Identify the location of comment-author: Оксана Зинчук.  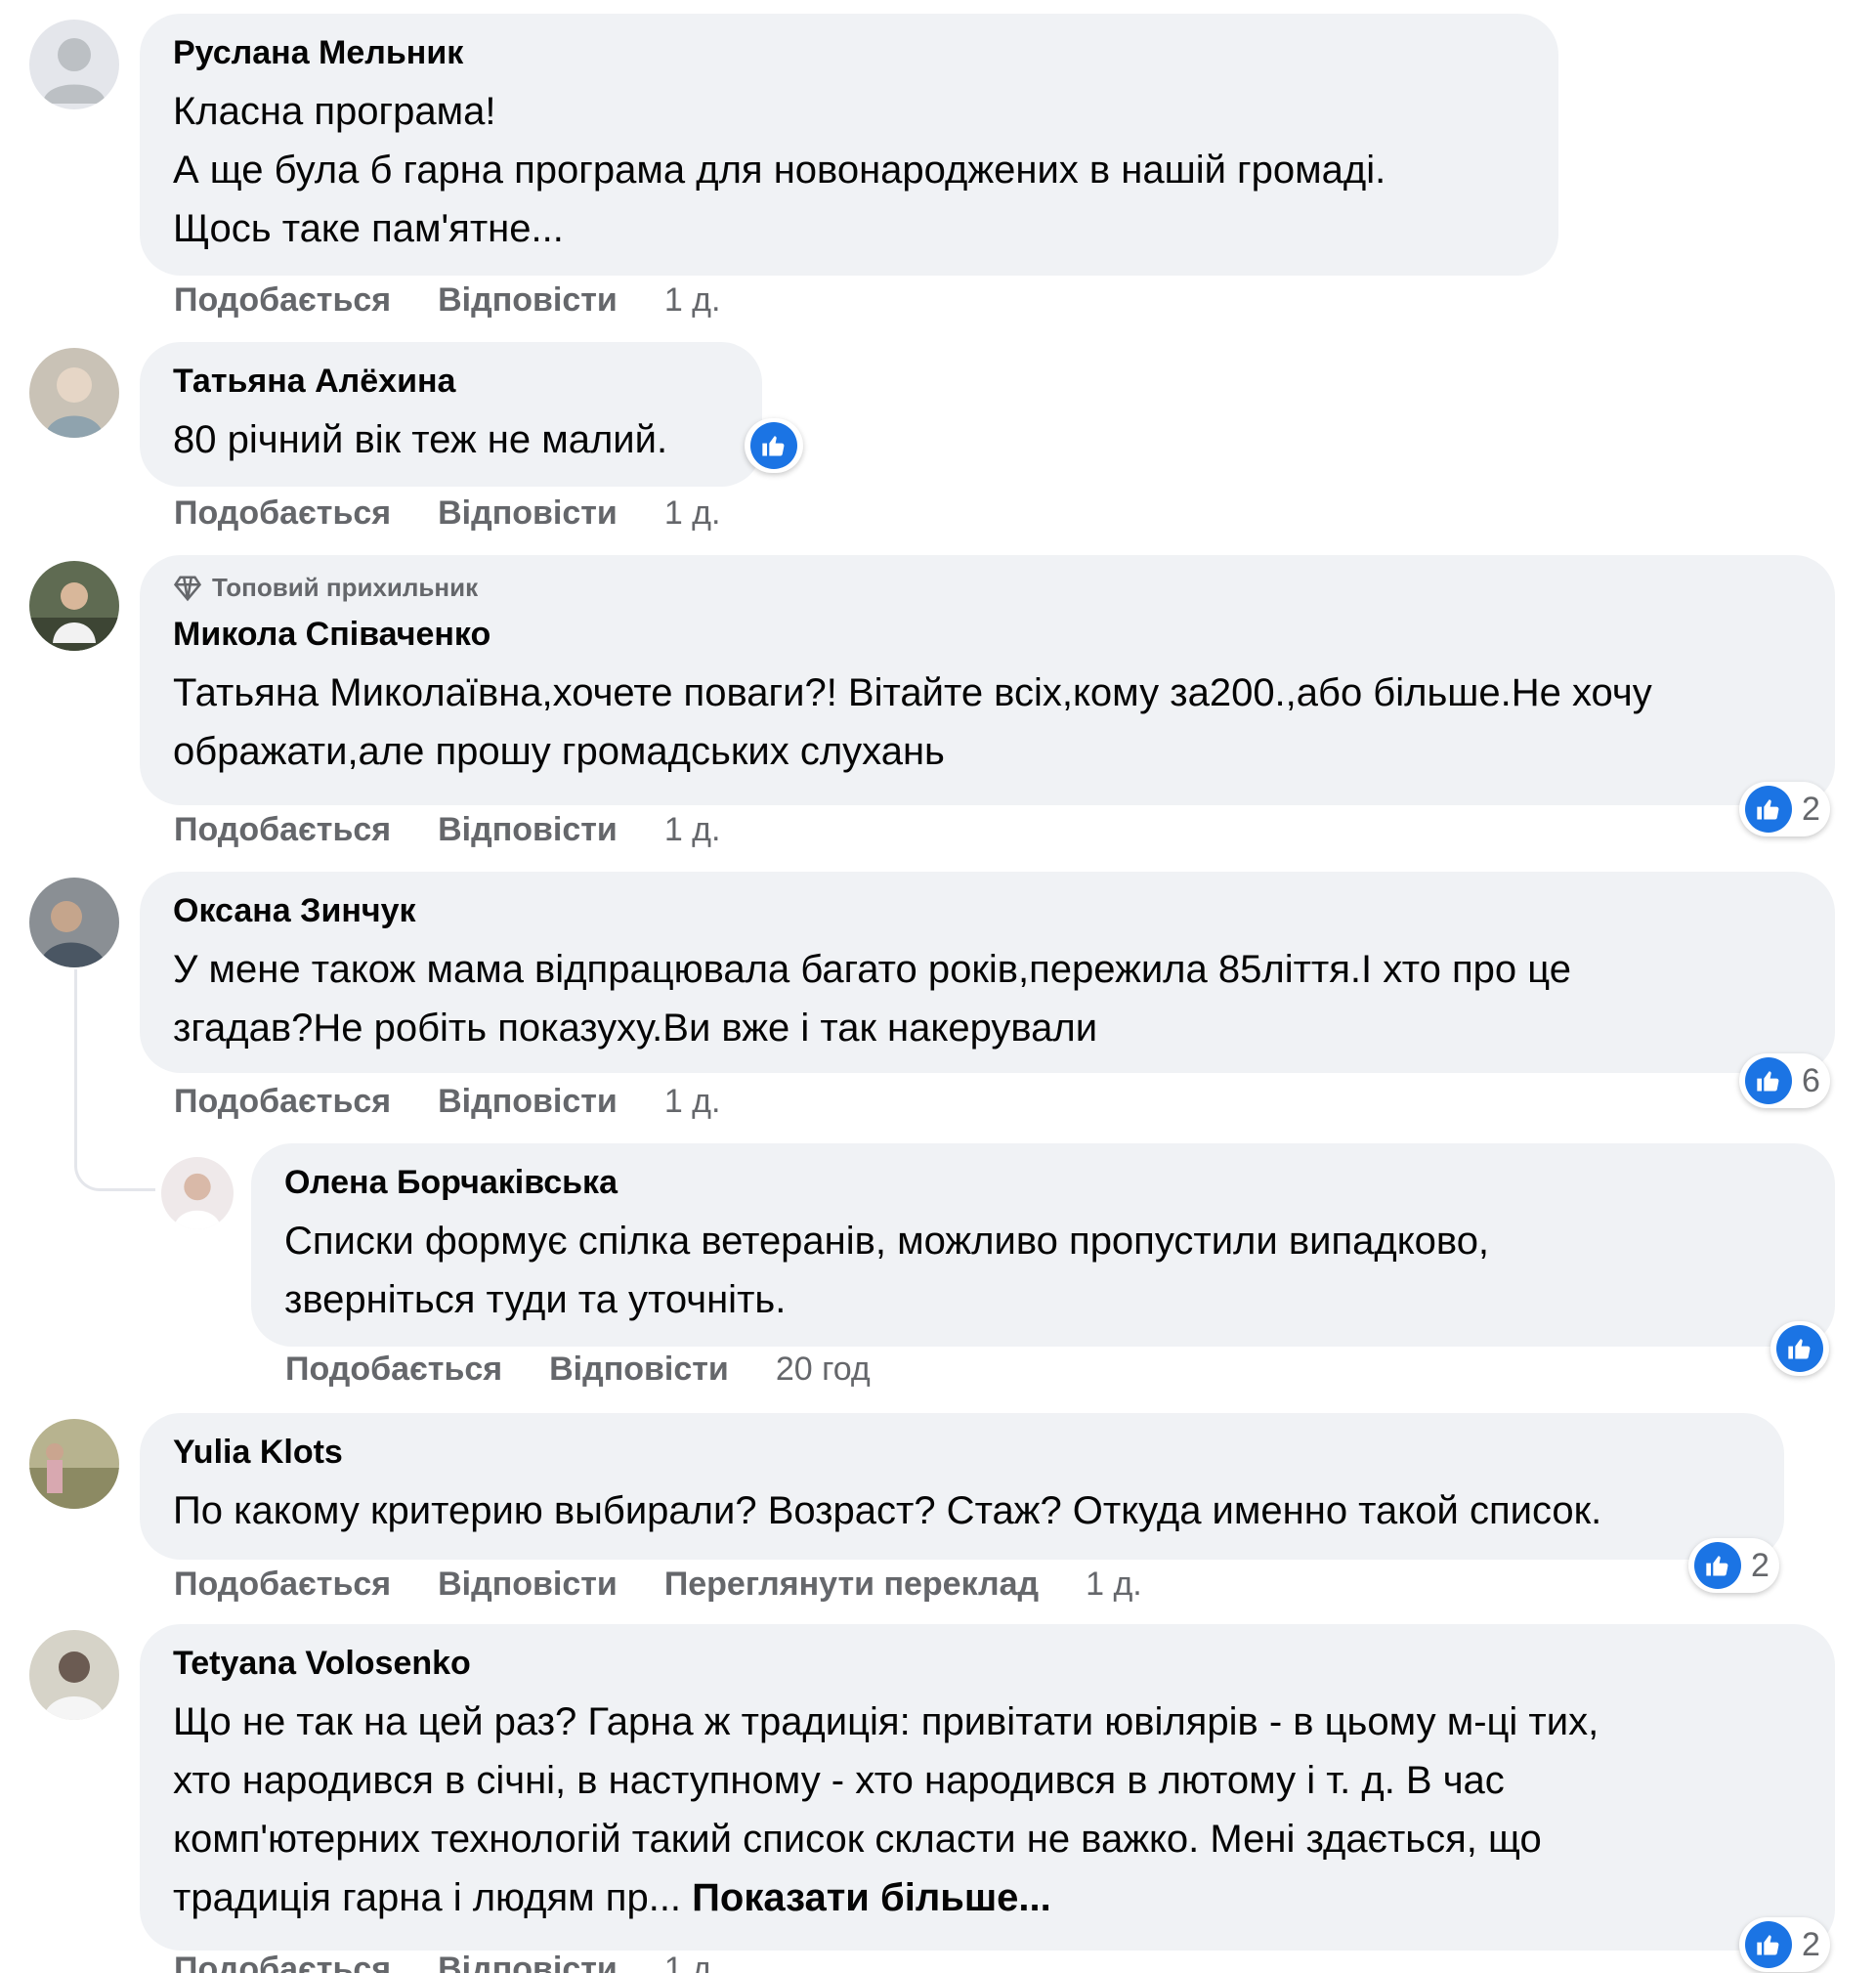
(987, 910).